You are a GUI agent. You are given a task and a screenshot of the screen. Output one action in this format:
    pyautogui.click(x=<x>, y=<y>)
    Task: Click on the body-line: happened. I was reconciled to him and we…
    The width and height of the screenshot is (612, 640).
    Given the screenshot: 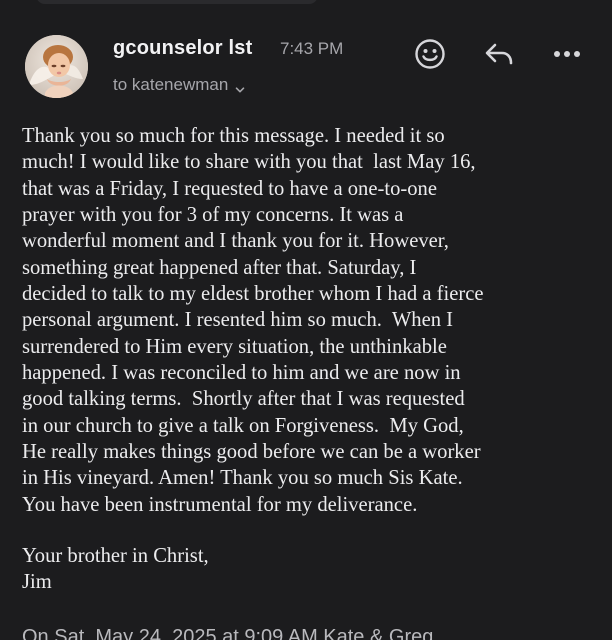 What is the action you would take?
    pyautogui.click(x=241, y=373)
    